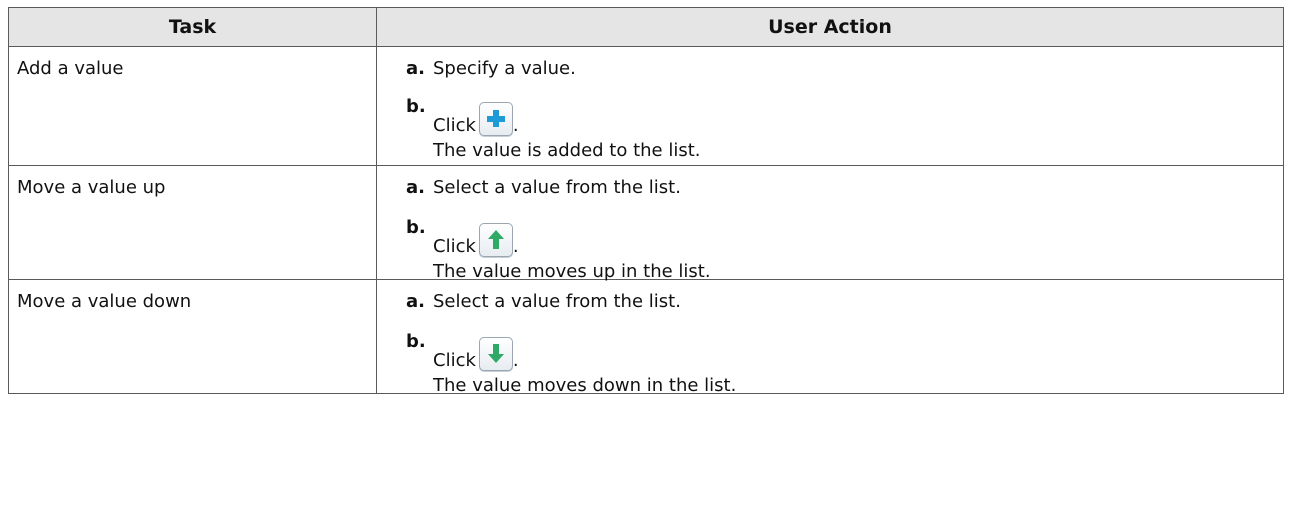  I want to click on task-cell-move-down: Move a value down, so click(192, 336).